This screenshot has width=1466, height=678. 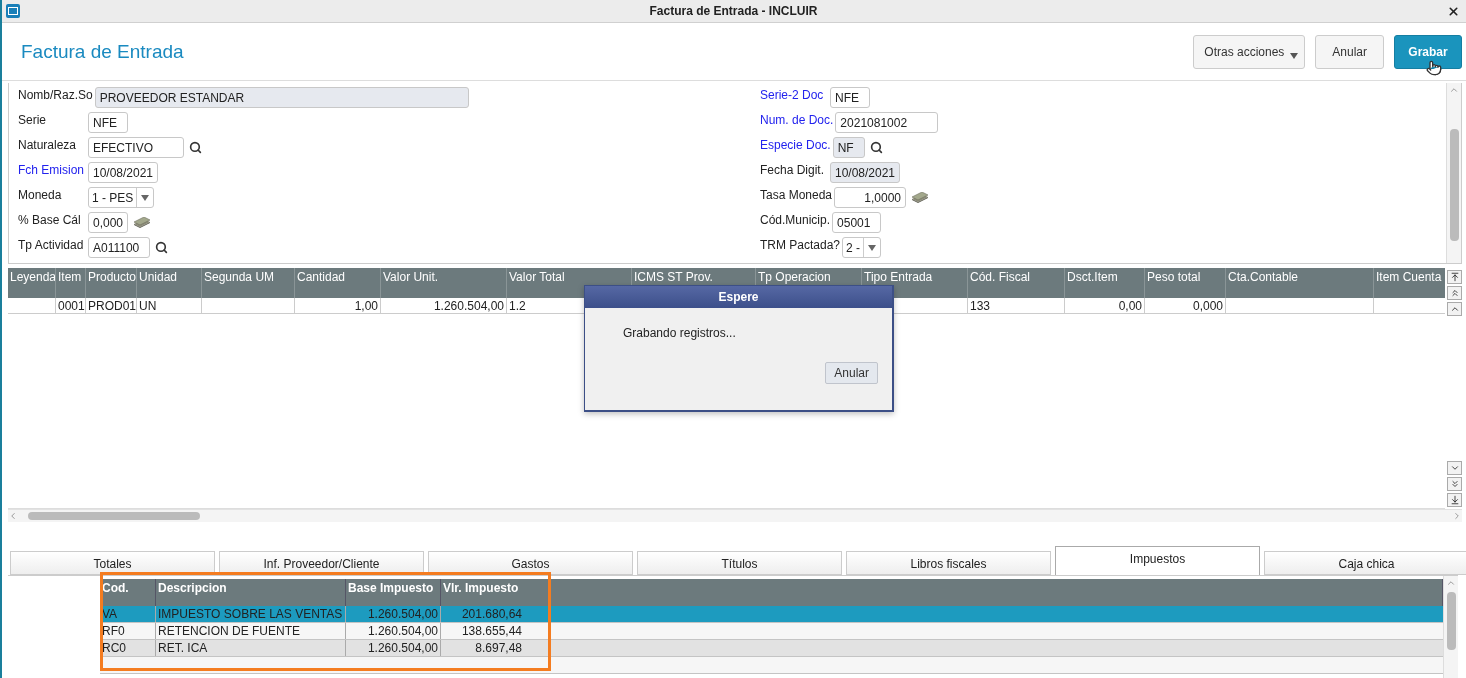 I want to click on field-label: Moneda, so click(x=40, y=194).